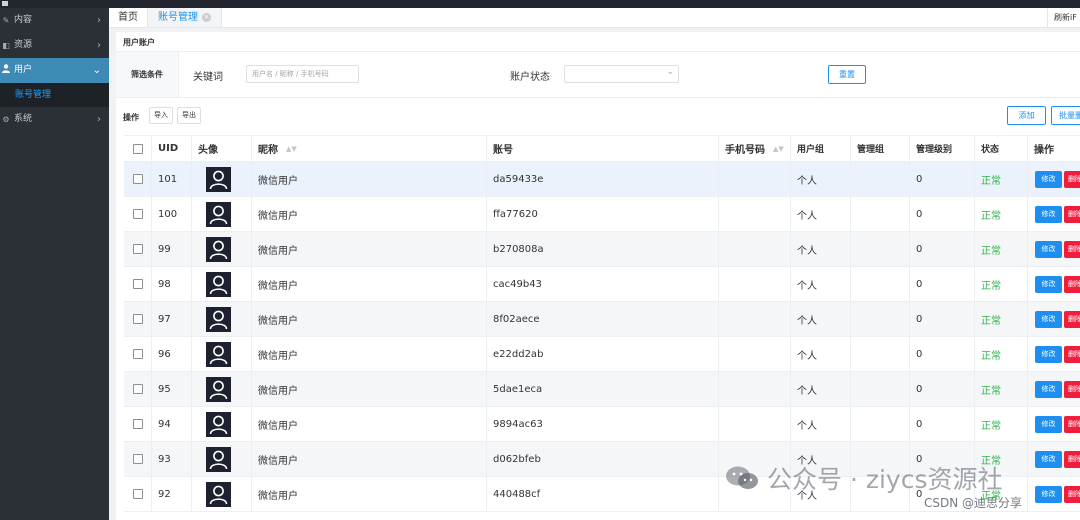 The image size is (1080, 520). Describe the element at coordinates (847, 74) in the screenshot. I see `reset-button: 重置` at that location.